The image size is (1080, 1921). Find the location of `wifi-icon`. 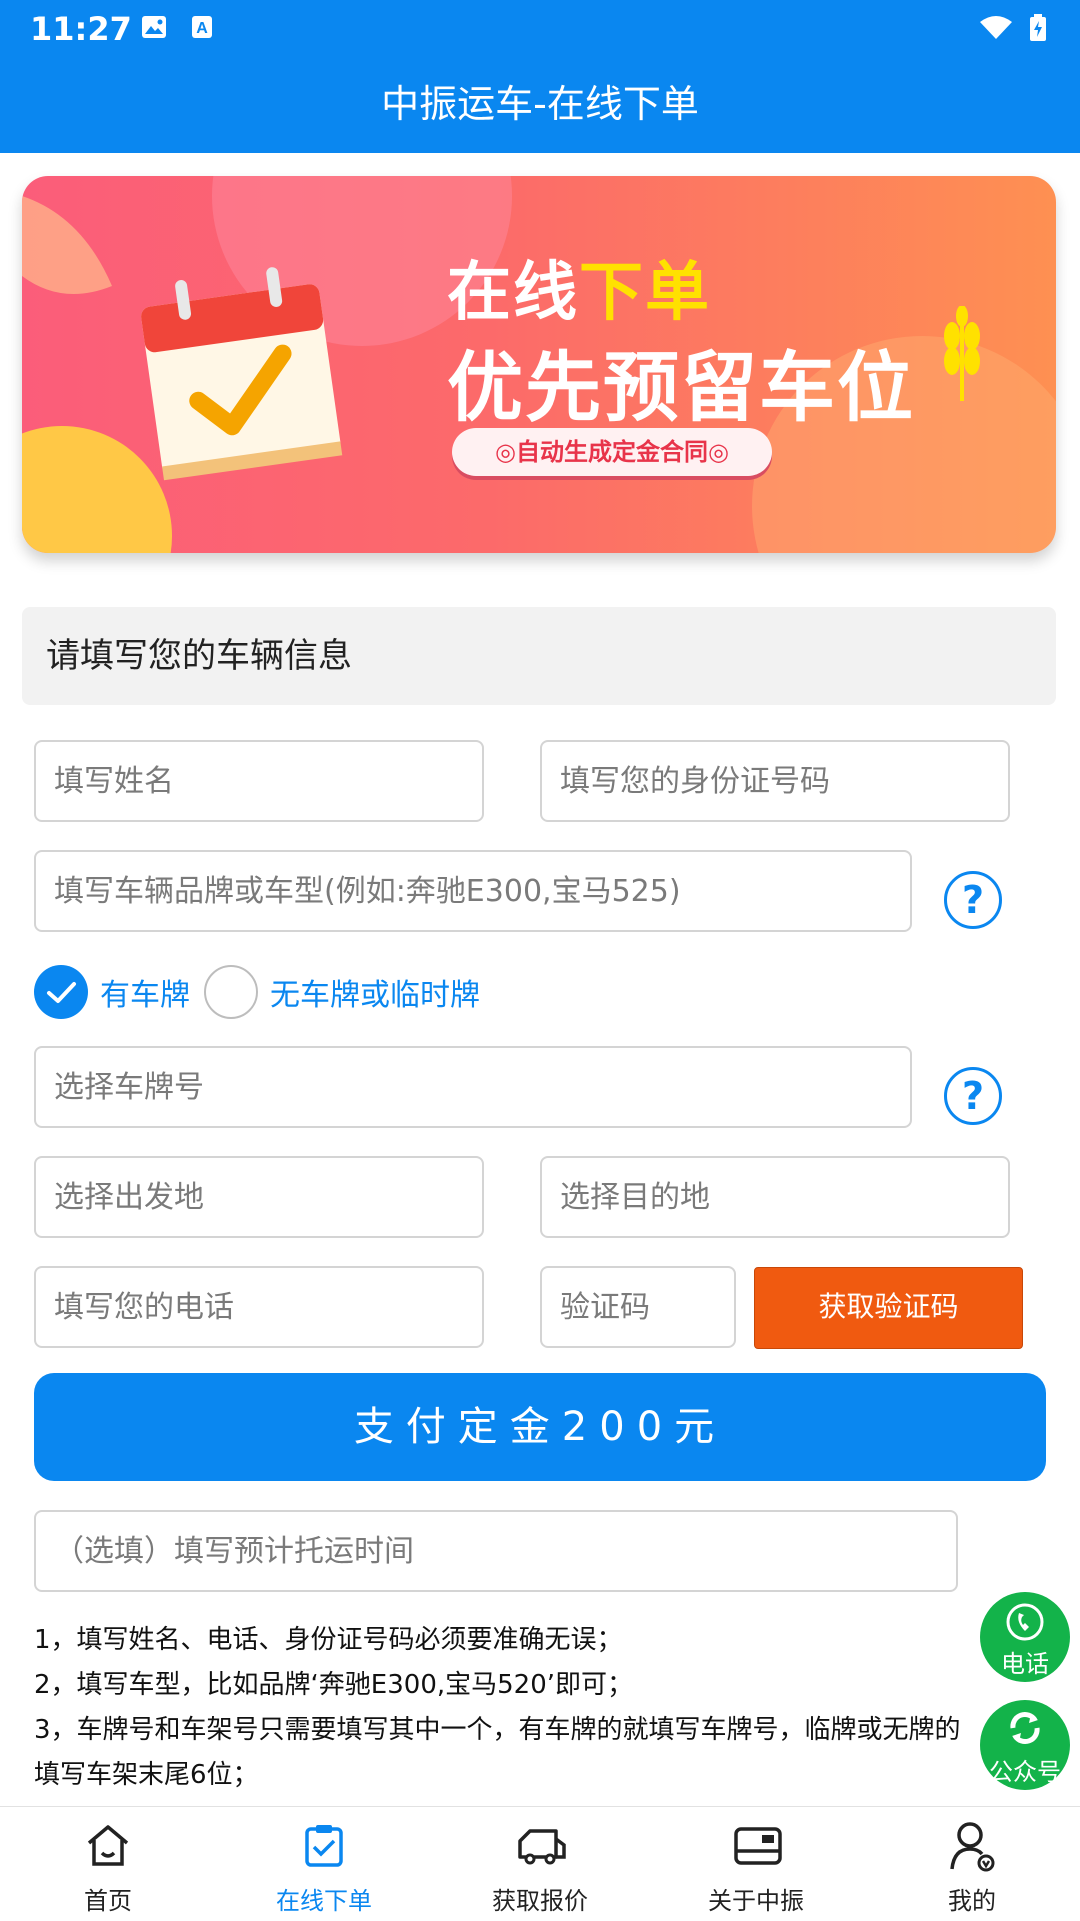

wifi-icon is located at coordinates (996, 27).